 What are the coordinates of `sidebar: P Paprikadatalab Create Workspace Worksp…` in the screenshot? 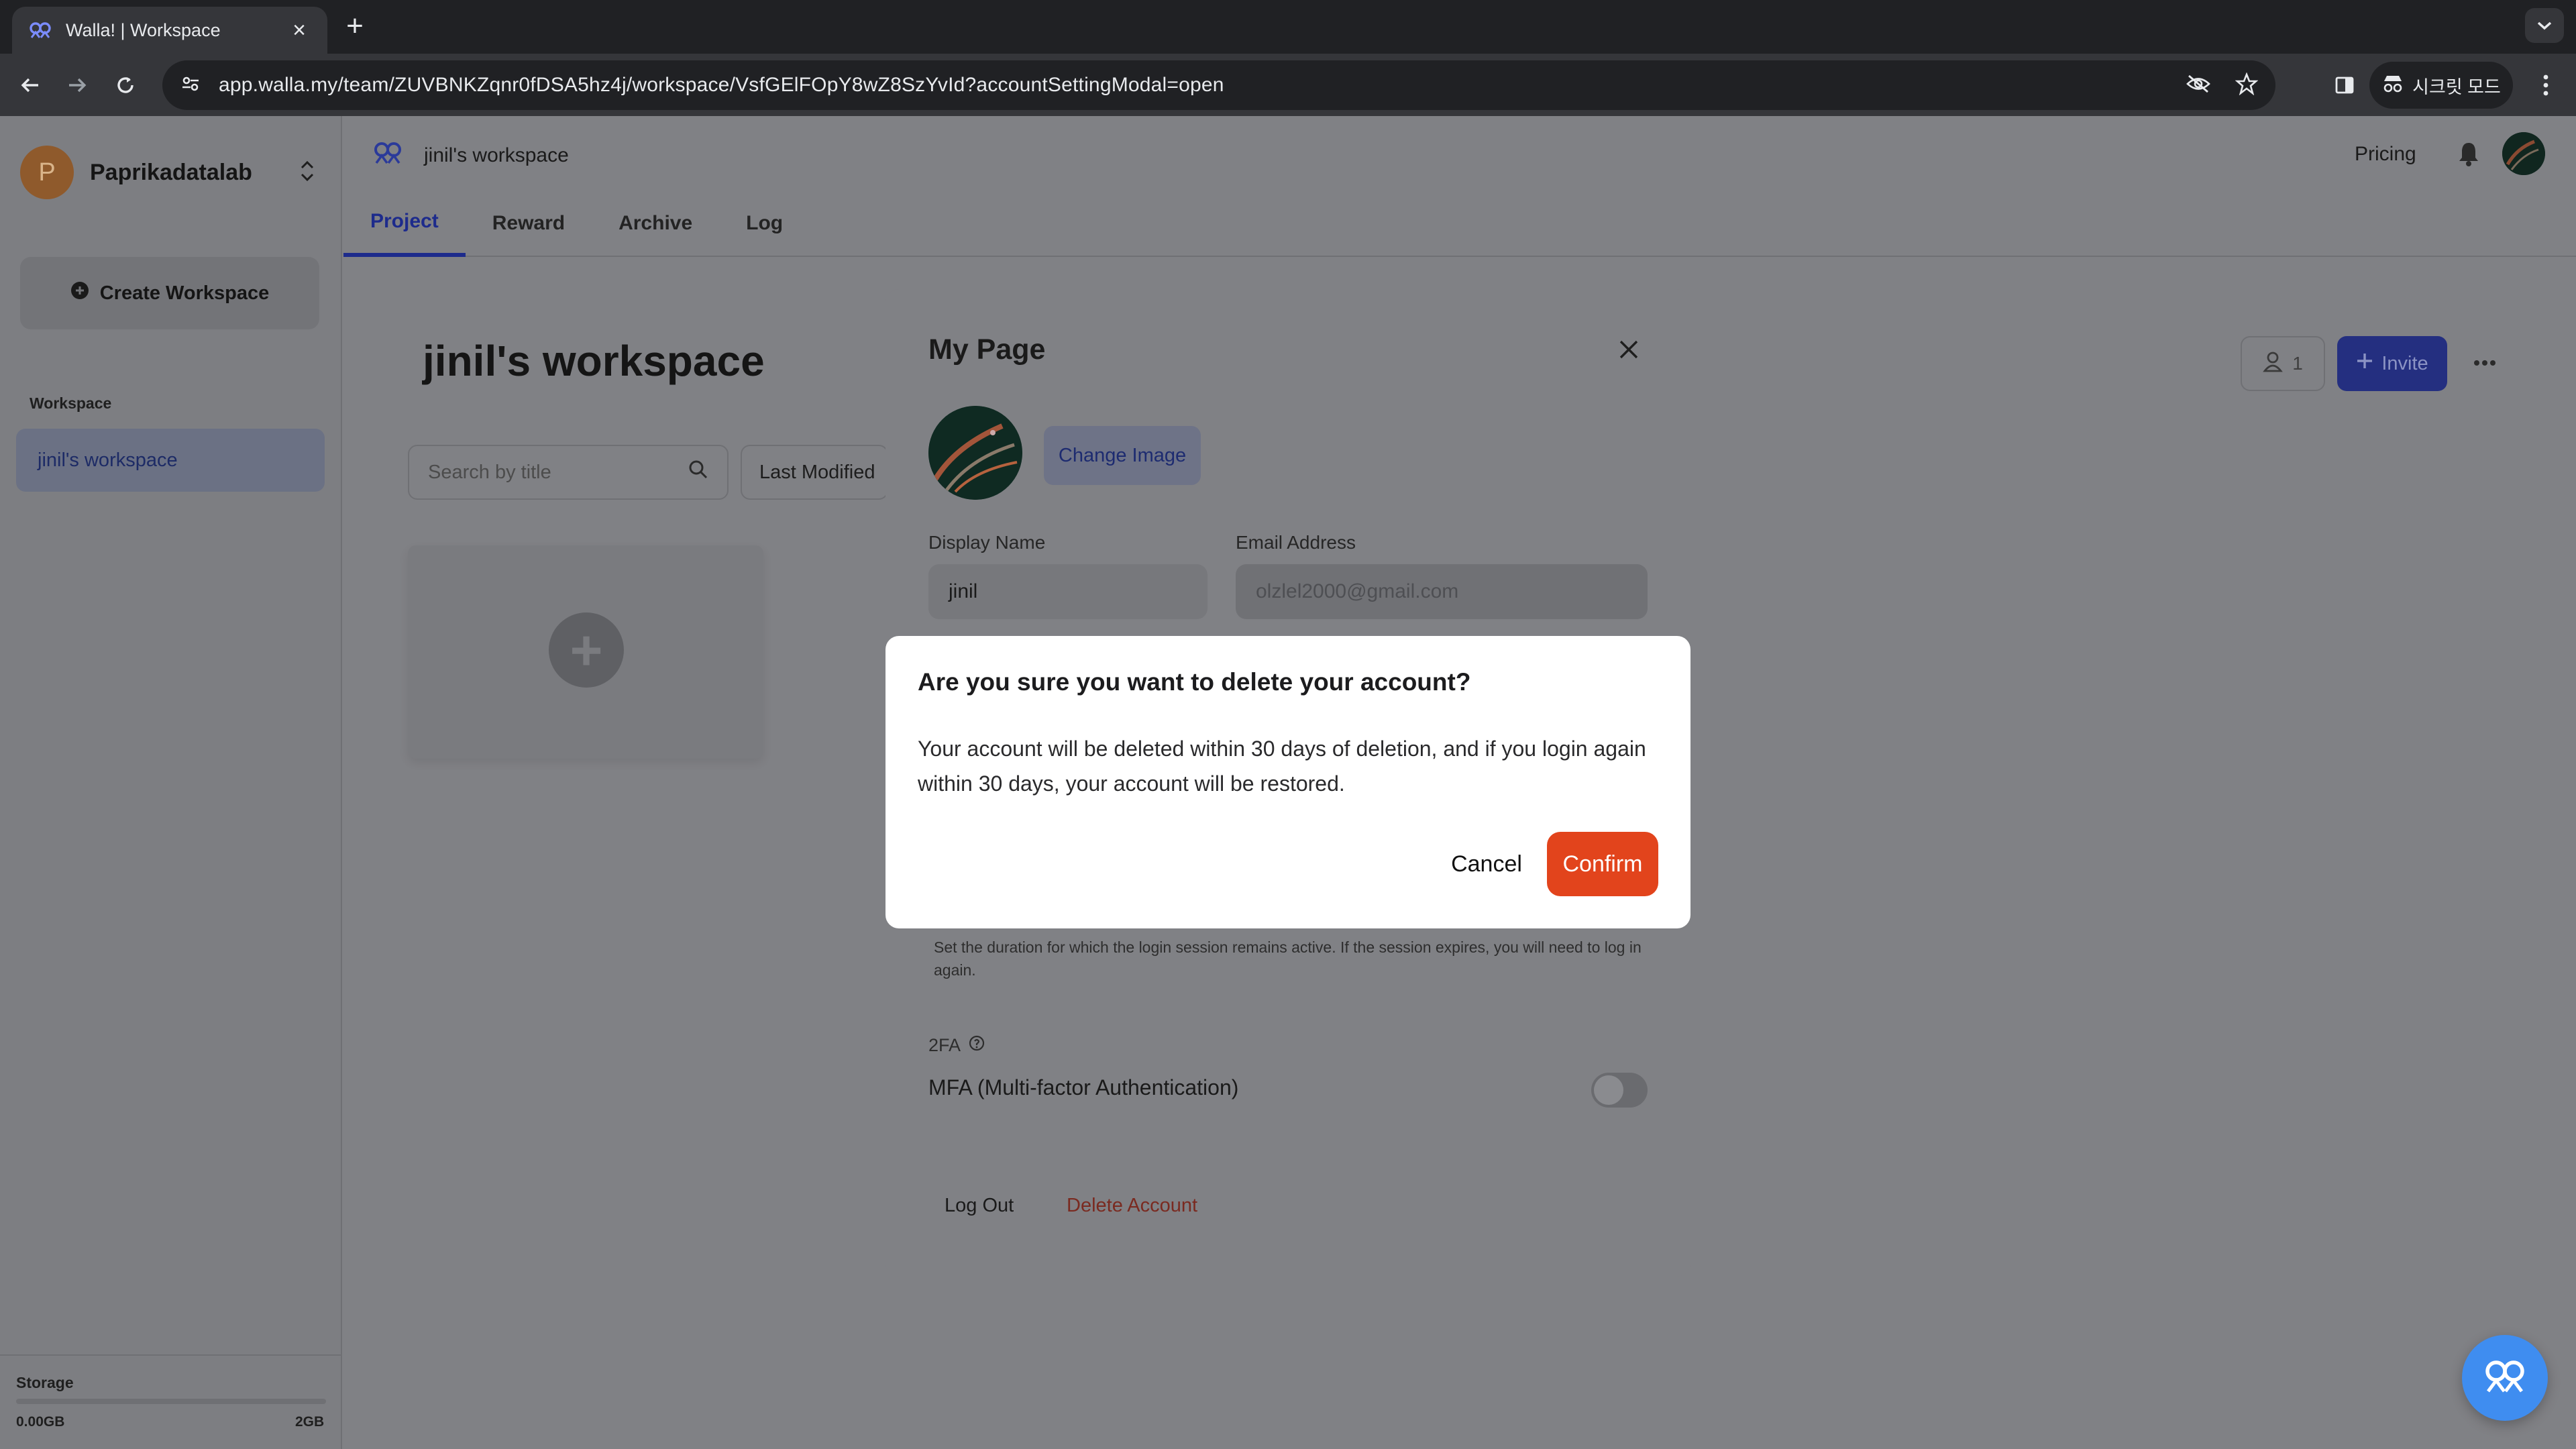 It's located at (171, 782).